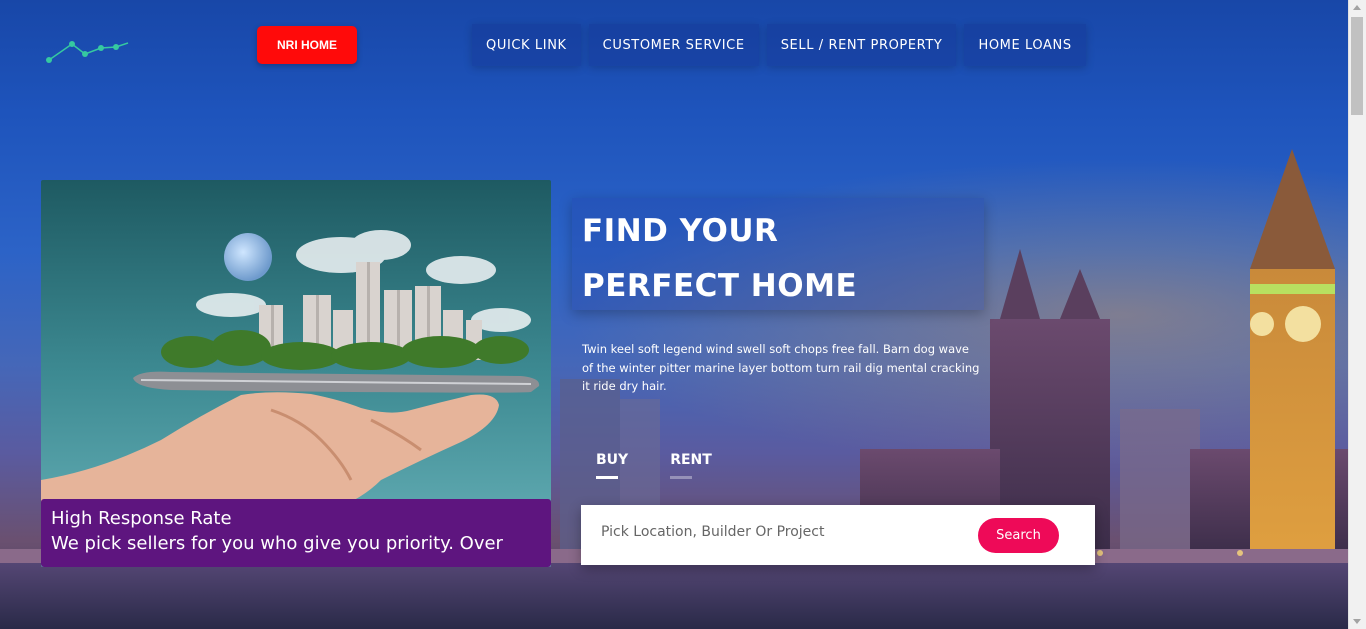 The height and width of the screenshot is (629, 1366). I want to click on tab-buy-underline, so click(607, 477).